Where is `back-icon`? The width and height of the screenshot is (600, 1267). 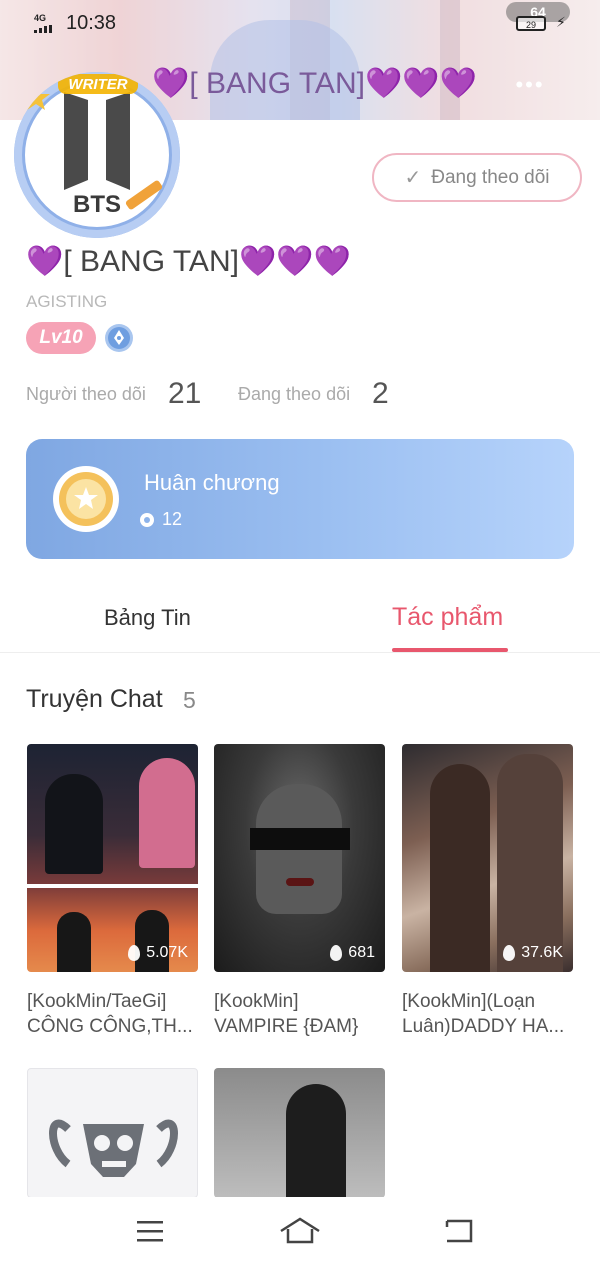 back-icon is located at coordinates (458, 1231).